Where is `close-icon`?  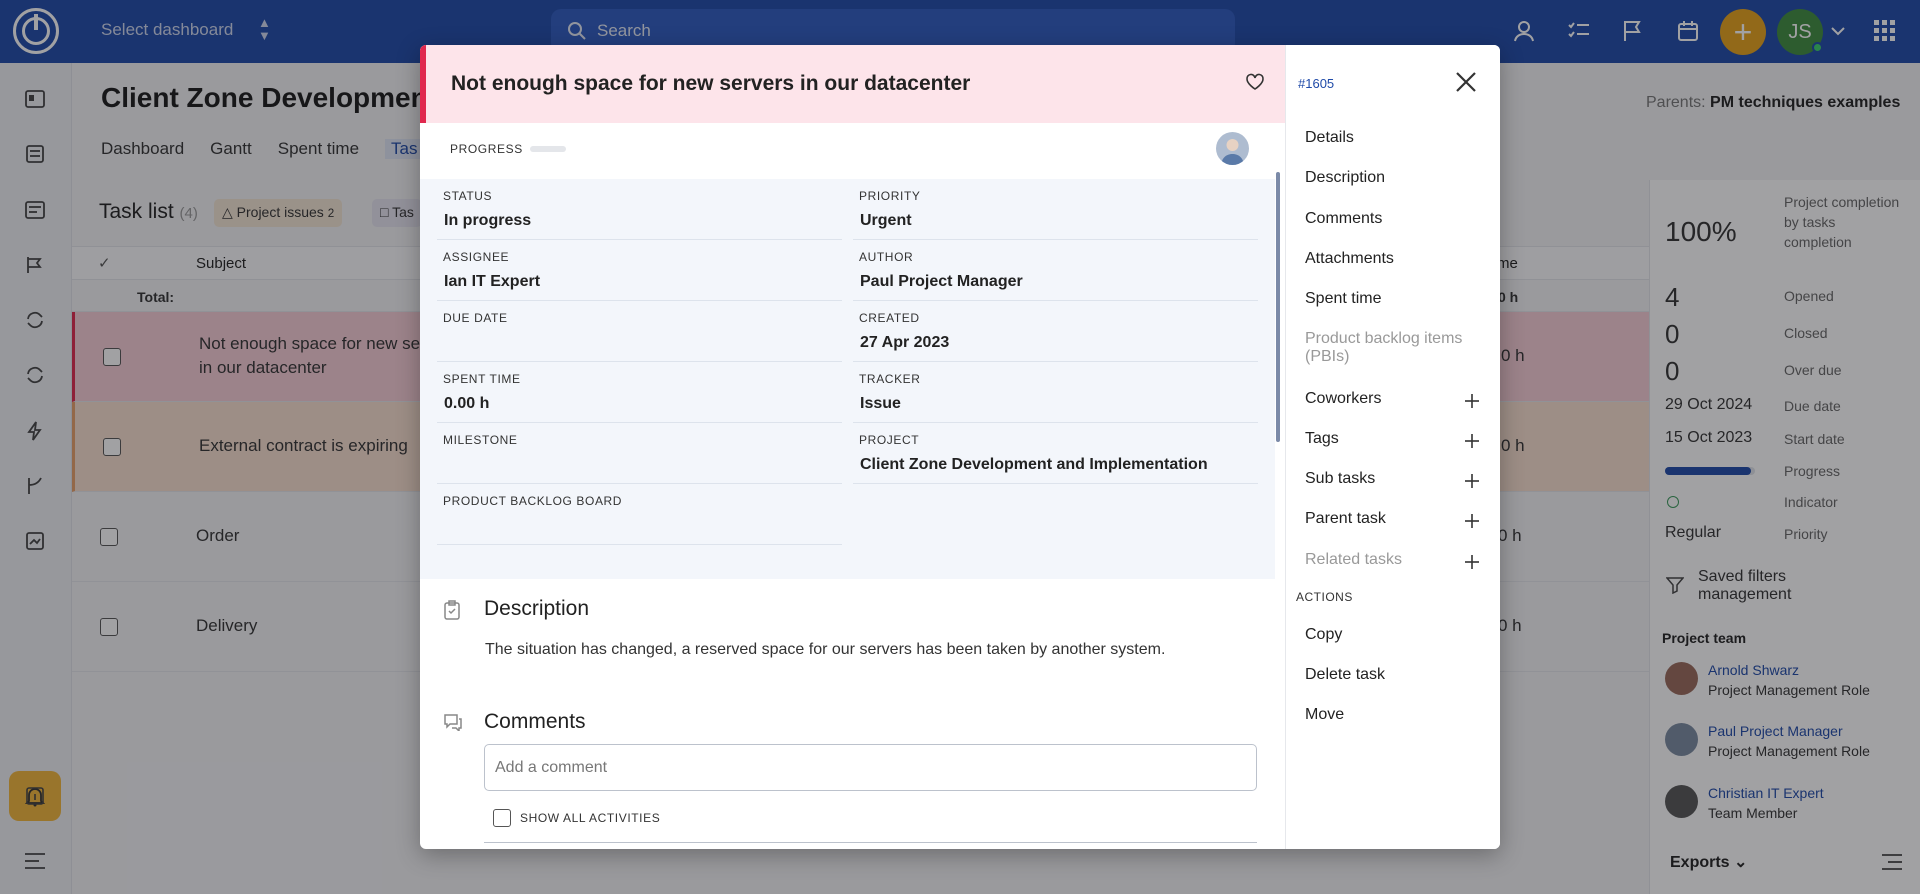 close-icon is located at coordinates (1466, 82).